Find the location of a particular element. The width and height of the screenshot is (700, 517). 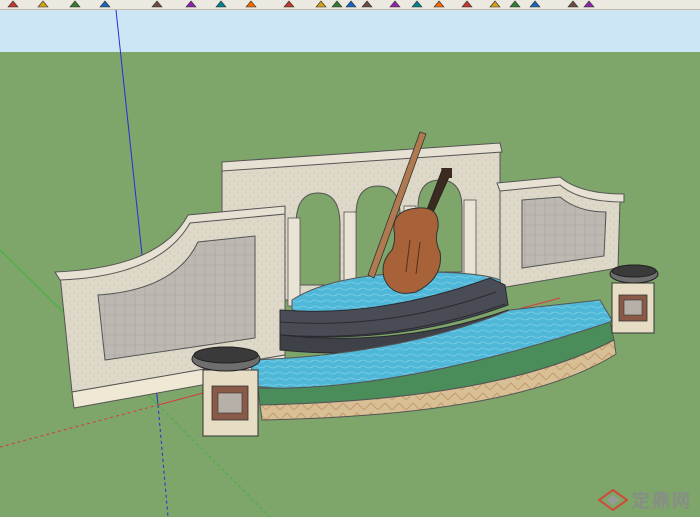

select-tool is located at coordinates (13, 4).